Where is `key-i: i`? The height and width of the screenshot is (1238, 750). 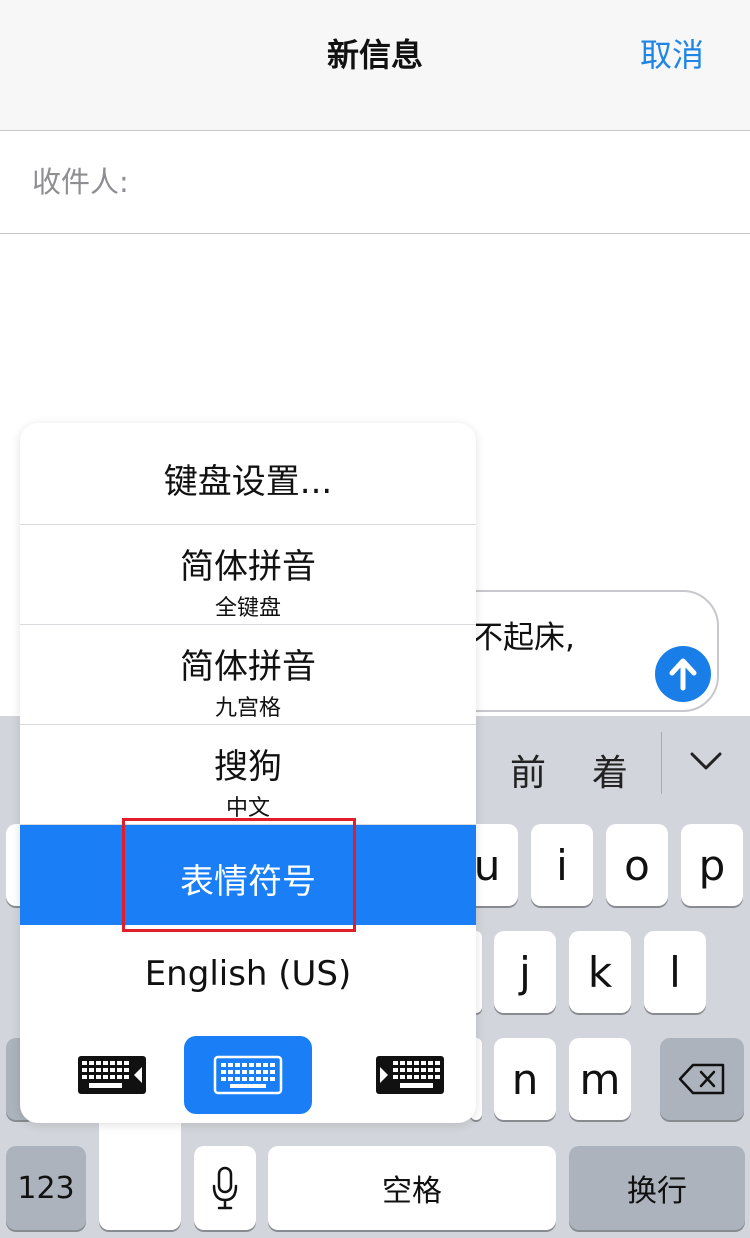
key-i: i is located at coordinates (562, 865).